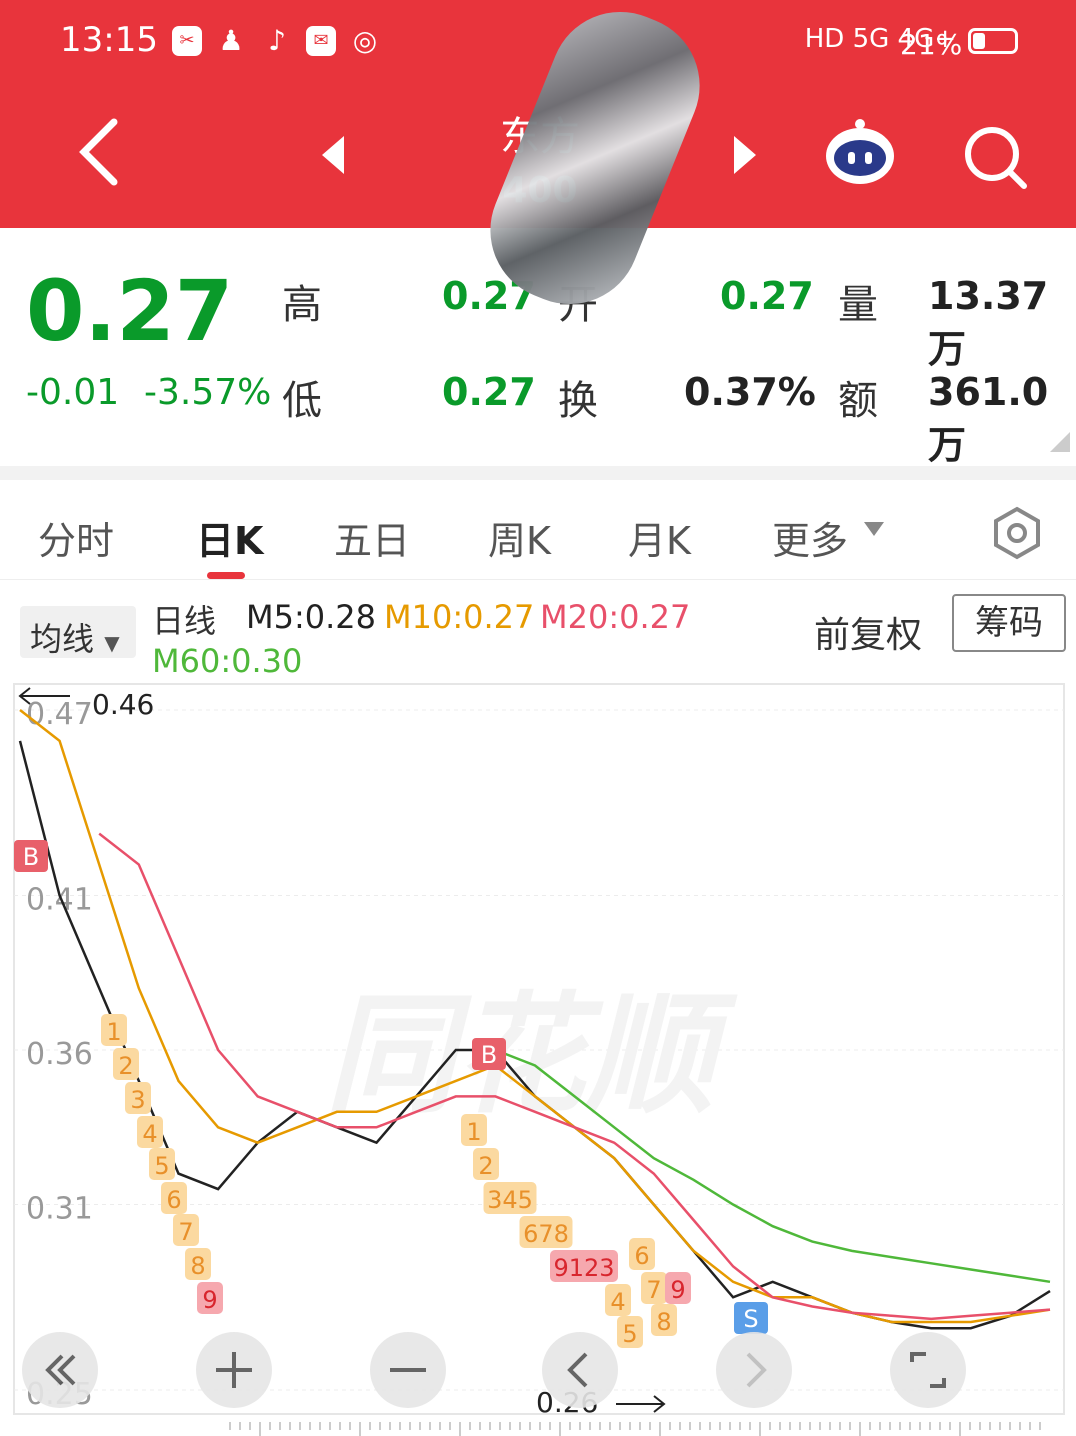  What do you see at coordinates (184, 621) in the screenshot?
I see `line-type-label: 日线` at bounding box center [184, 621].